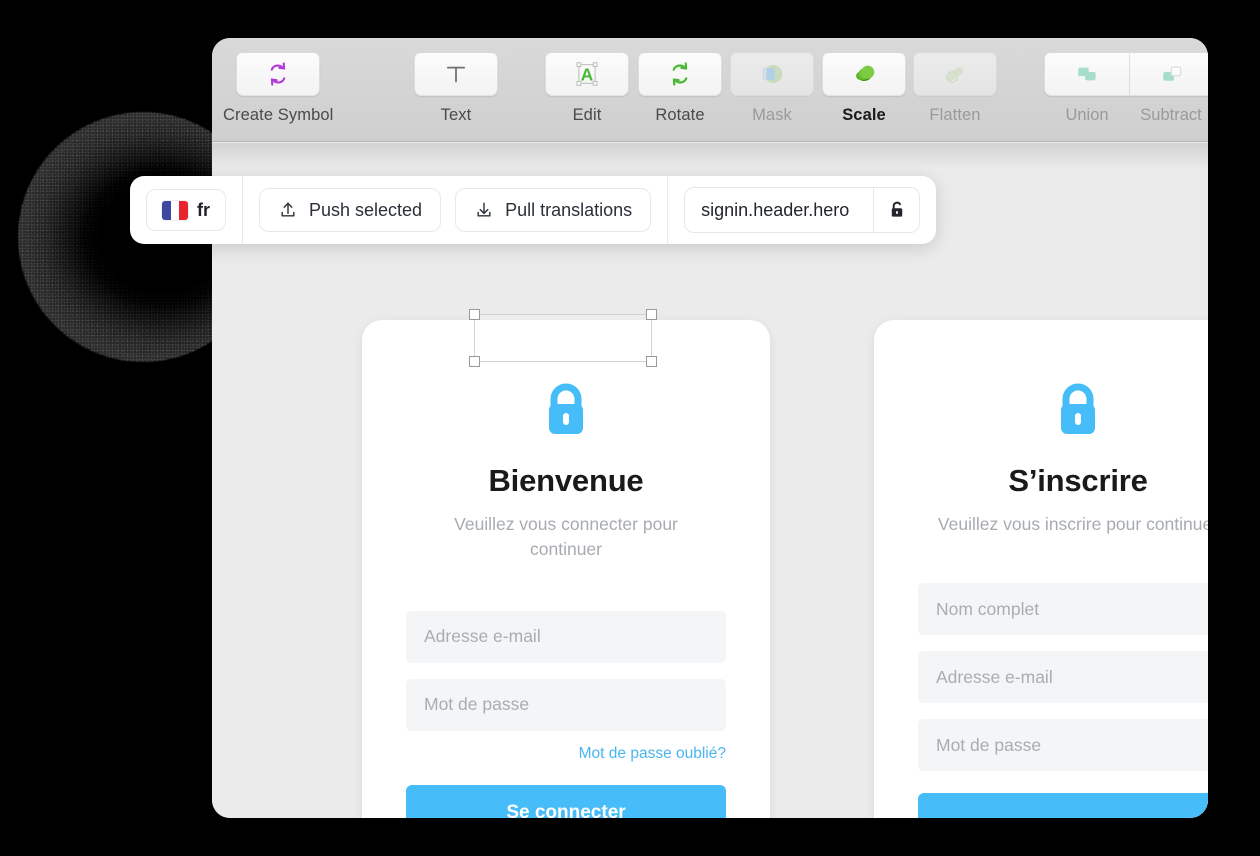 The width and height of the screenshot is (1260, 856). What do you see at coordinates (587, 115) in the screenshot?
I see `toolbar-item-label: Edit` at bounding box center [587, 115].